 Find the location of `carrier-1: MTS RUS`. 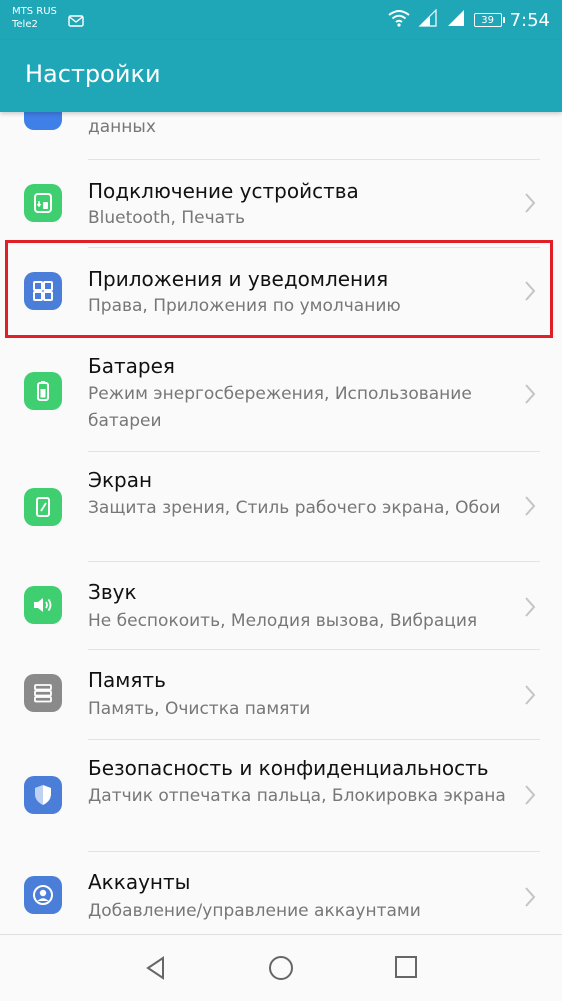

carrier-1: MTS RUS is located at coordinates (34, 11).